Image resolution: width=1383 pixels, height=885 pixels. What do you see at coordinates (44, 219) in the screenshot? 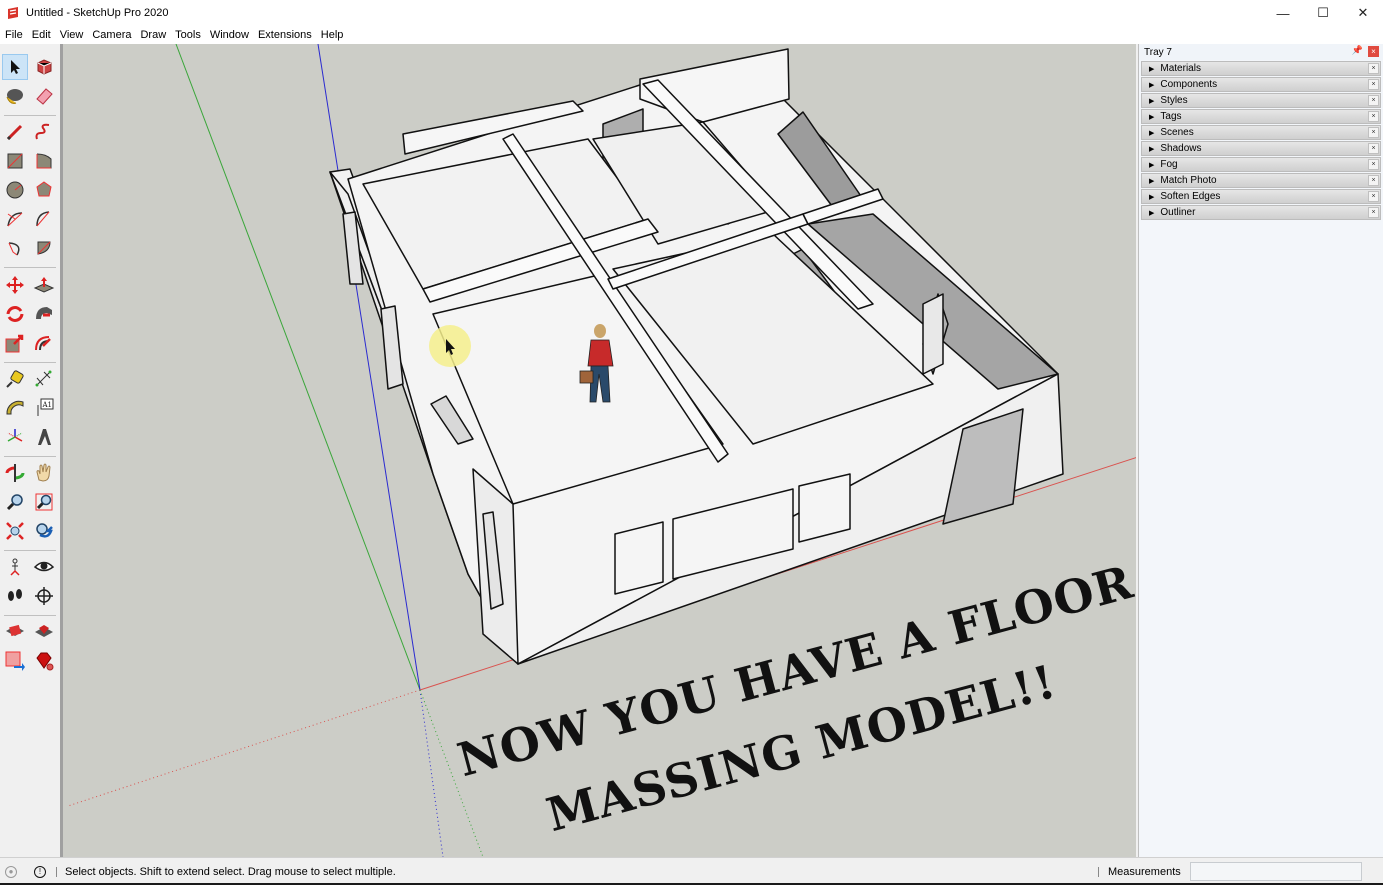
I see `two-point-arc-tool-button` at bounding box center [44, 219].